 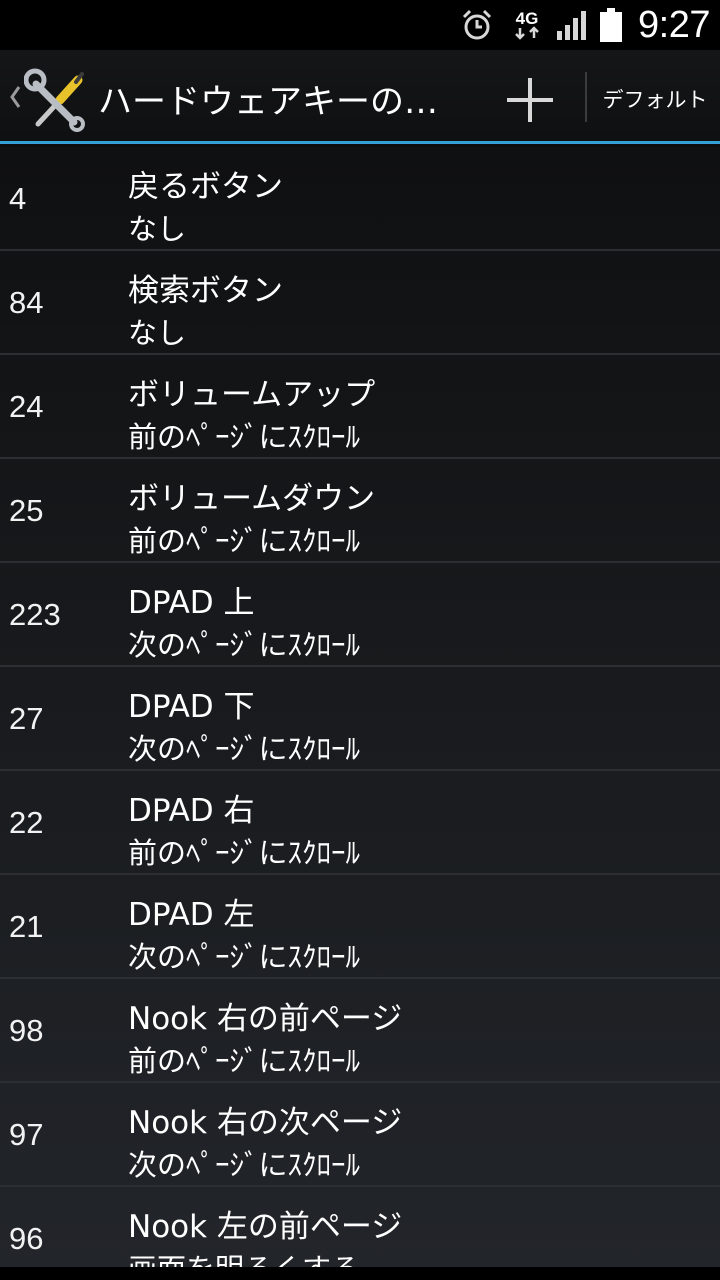 I want to click on key-code: 98, so click(x=26, y=1030).